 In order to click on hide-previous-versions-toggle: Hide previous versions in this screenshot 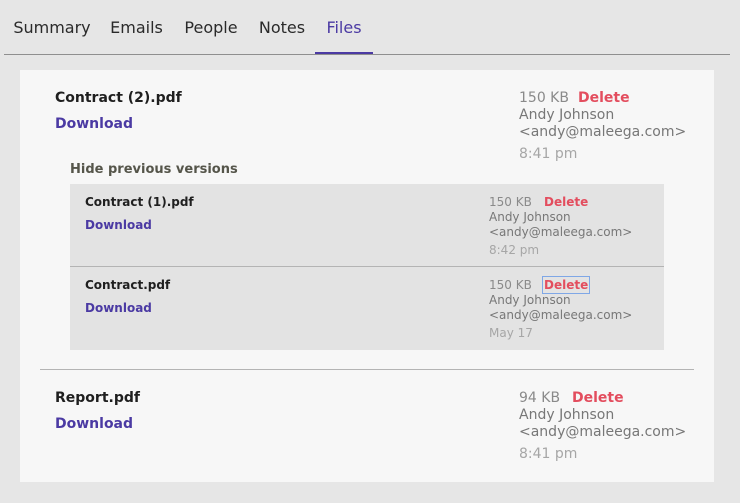, I will do `click(154, 169)`.